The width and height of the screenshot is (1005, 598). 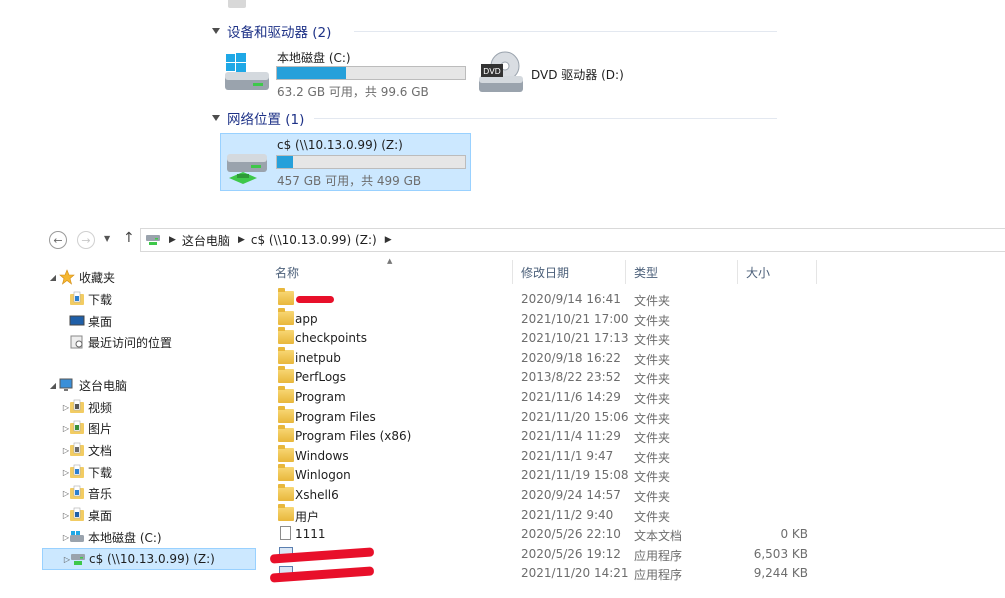 What do you see at coordinates (149, 493) in the screenshot?
I see `nav-item: ▷ 音乐` at bounding box center [149, 493].